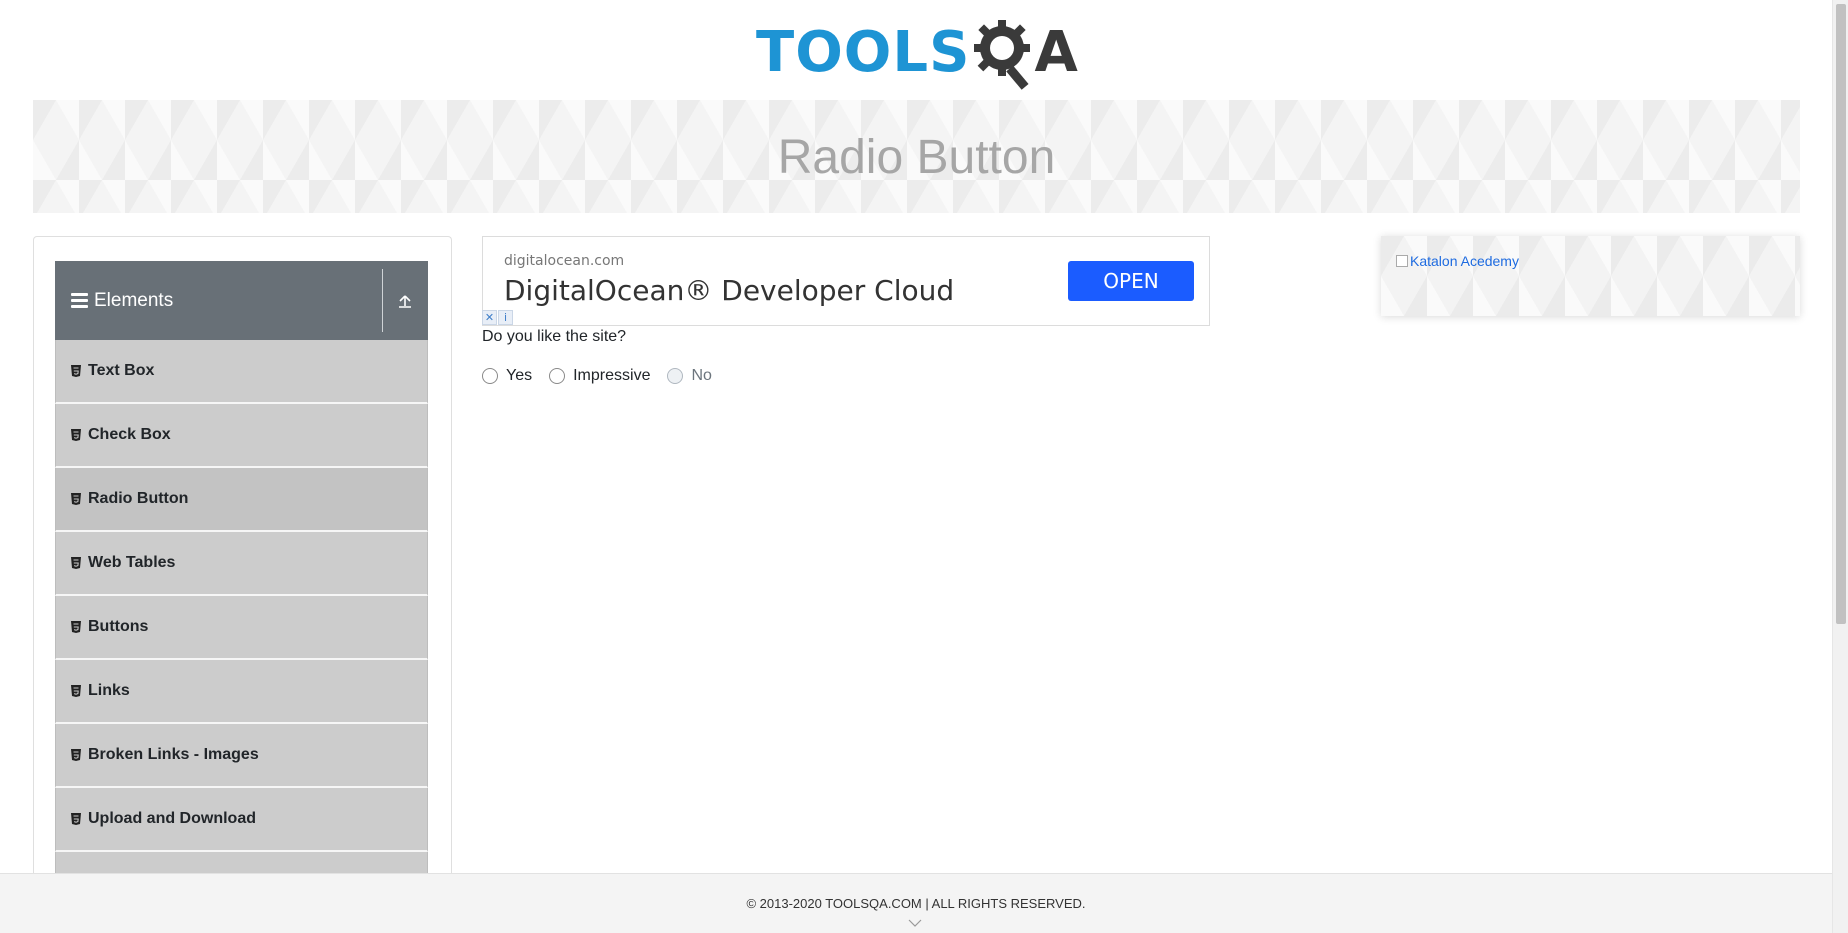  Describe the element at coordinates (554, 336) in the screenshot. I see `question-text: Do you like the site?` at that location.